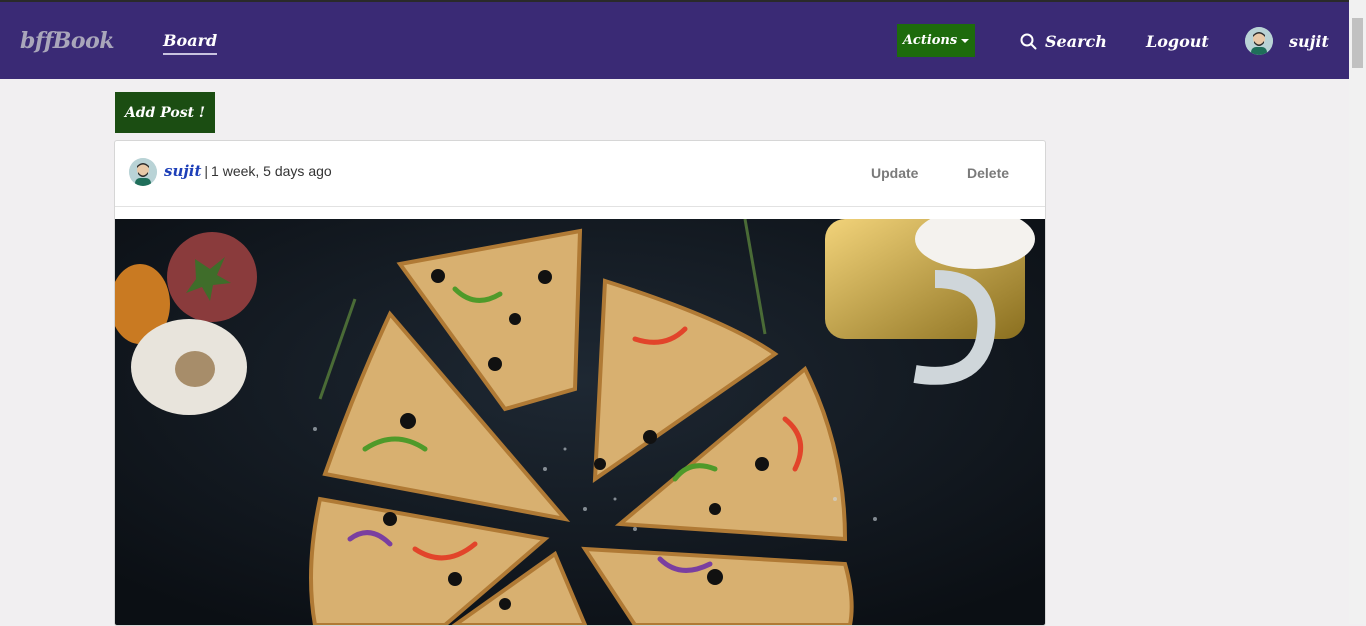  Describe the element at coordinates (894, 173) in the screenshot. I see `update-post-button: Update` at that location.